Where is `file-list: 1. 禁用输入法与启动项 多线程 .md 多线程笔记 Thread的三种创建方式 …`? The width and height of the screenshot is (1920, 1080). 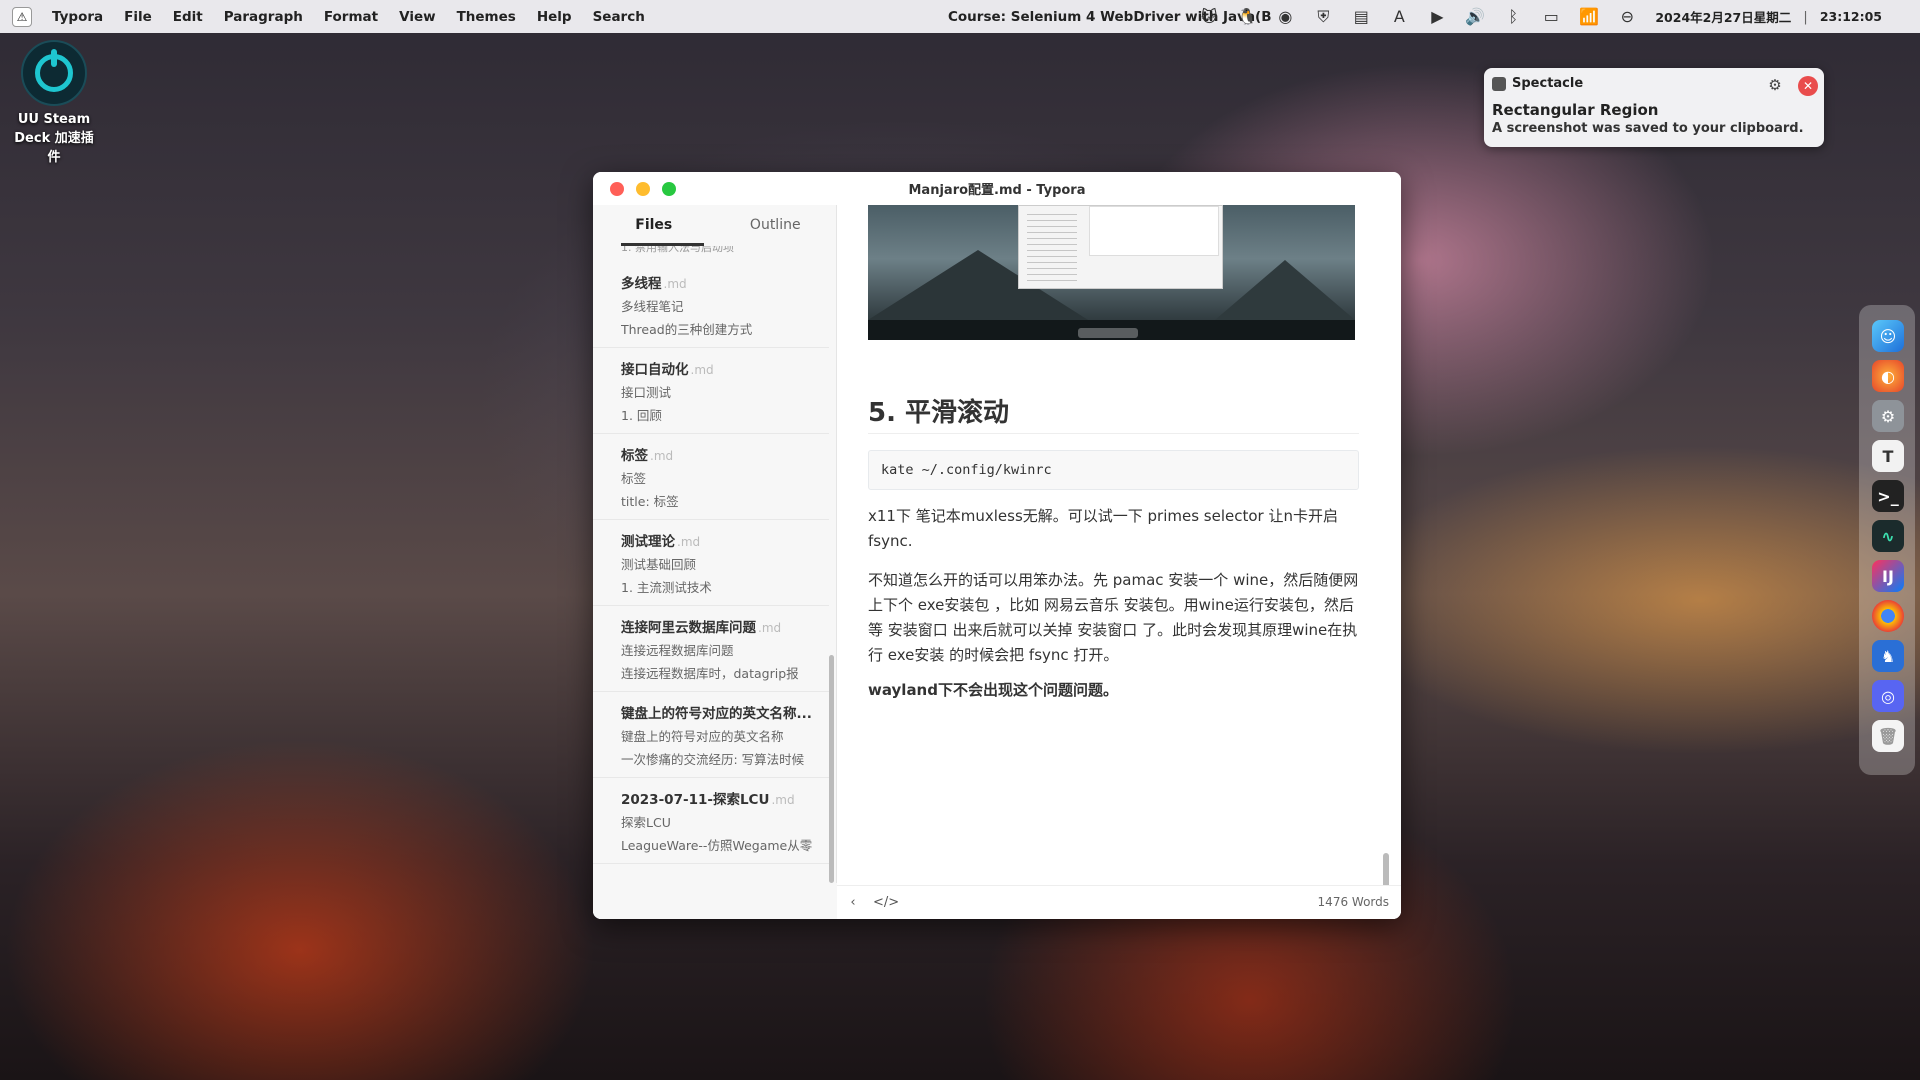
file-list: 1. 禁用输入法与启动项 多线程 .md 多线程笔记 Thread的三种创建方式 … is located at coordinates (711, 576).